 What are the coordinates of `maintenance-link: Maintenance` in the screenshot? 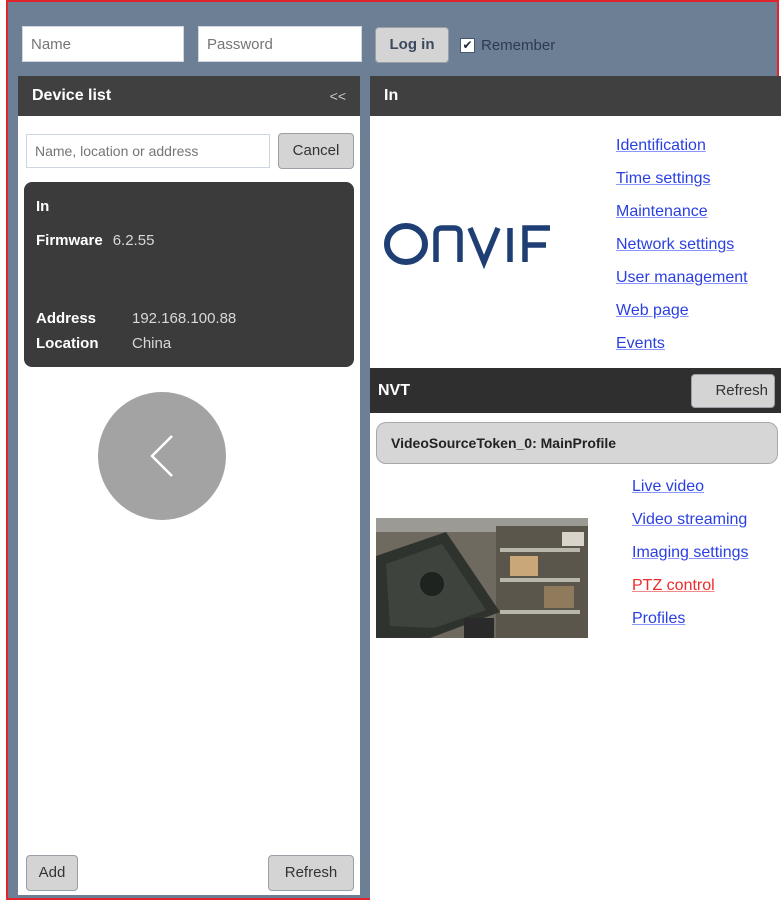 It's located at (662, 212).